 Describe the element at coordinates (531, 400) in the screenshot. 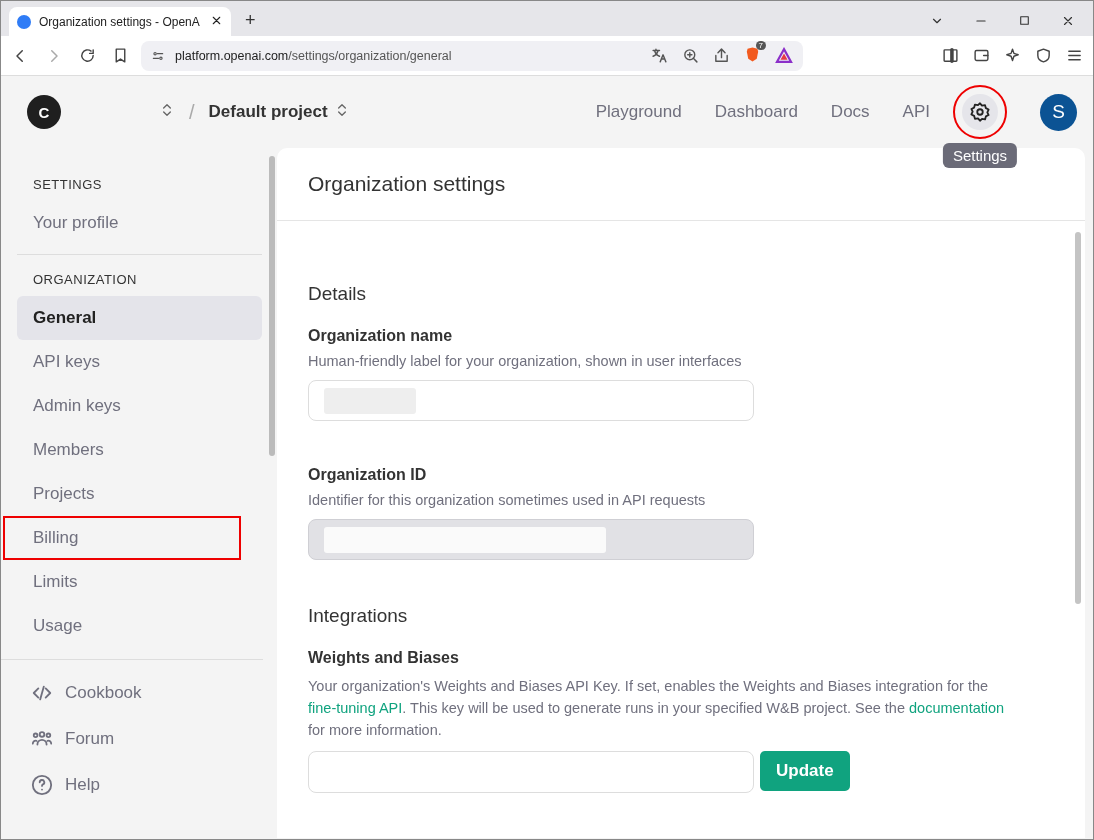

I see `text-field` at that location.